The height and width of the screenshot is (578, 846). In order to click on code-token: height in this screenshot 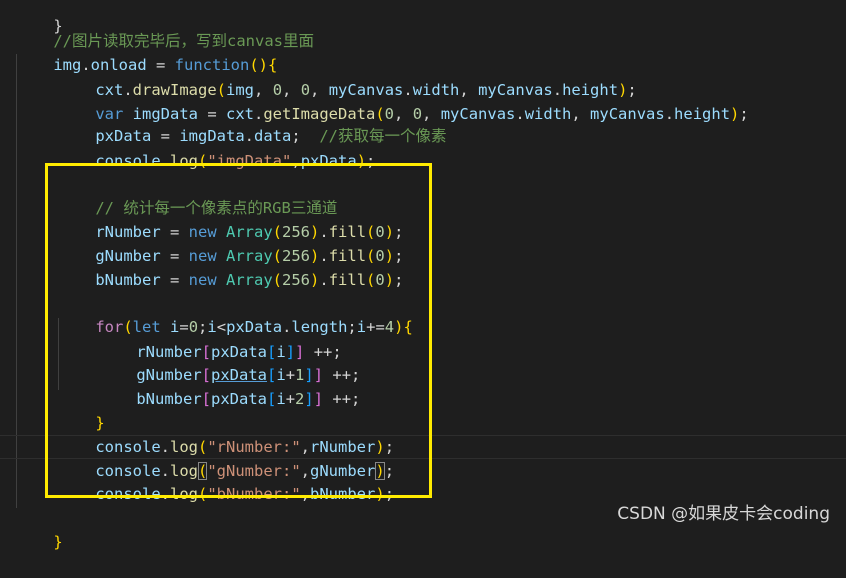, I will do `click(702, 114)`.